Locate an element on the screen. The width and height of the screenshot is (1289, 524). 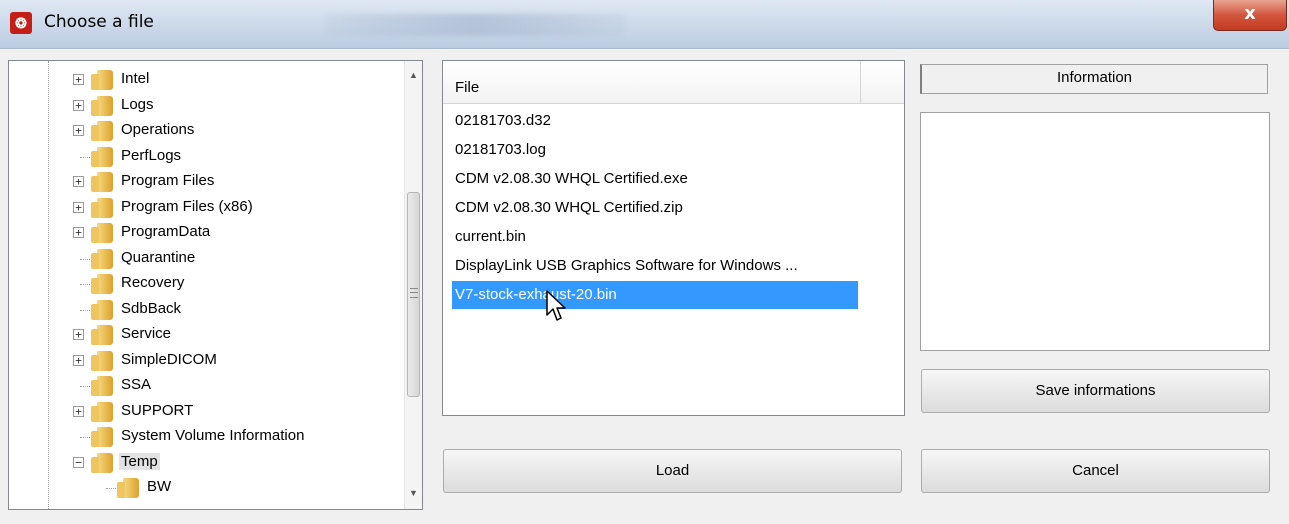
title-bar-background-blur is located at coordinates (475, 25).